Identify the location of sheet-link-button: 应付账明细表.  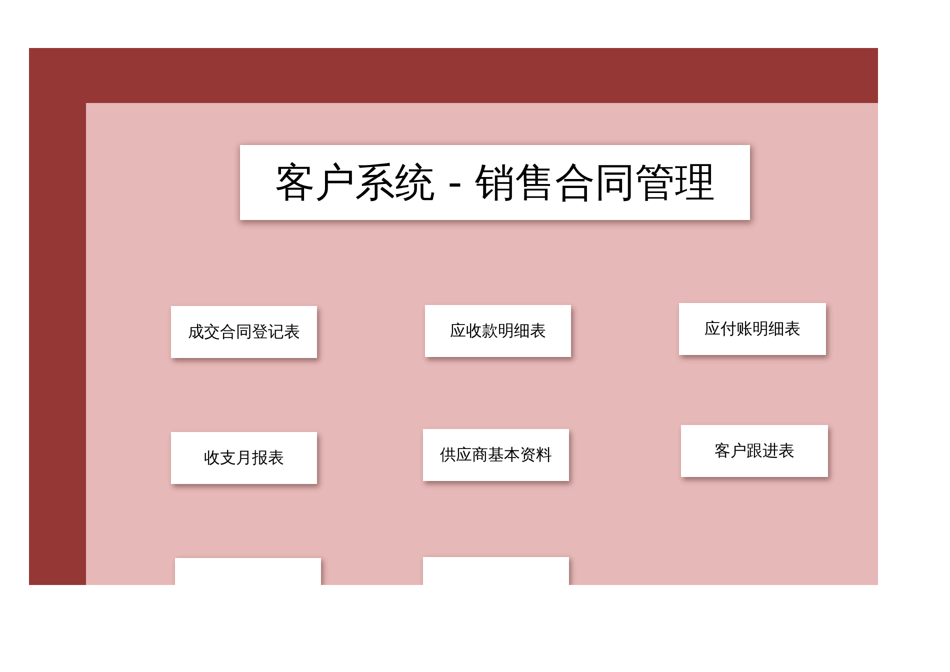
(752, 329).